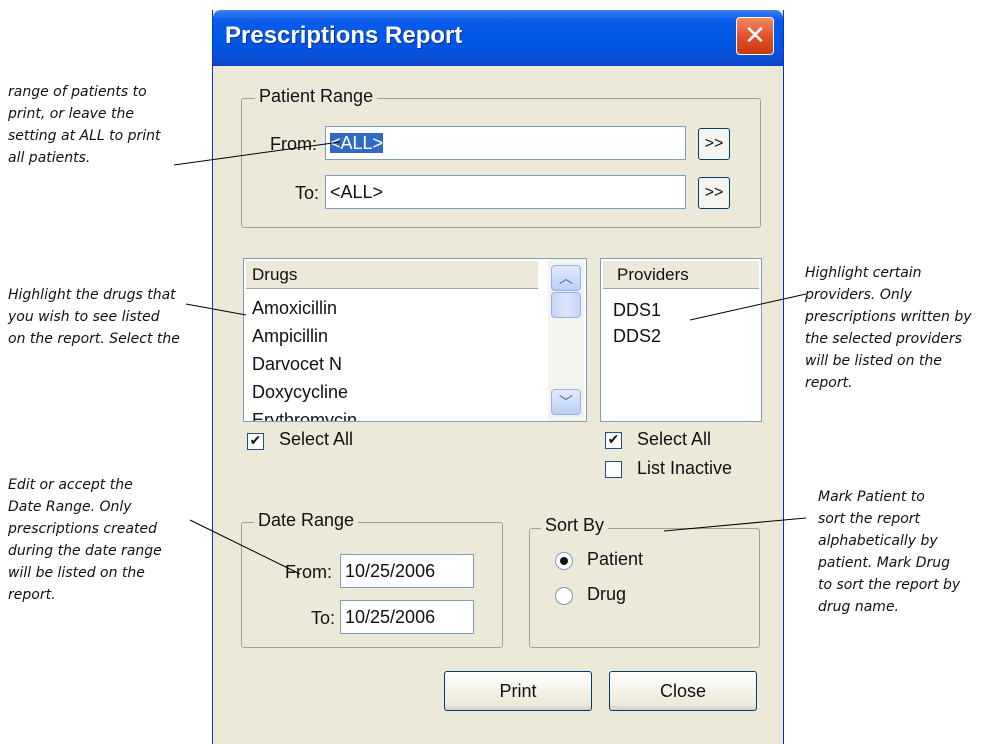 Image resolution: width=993 pixels, height=744 pixels. I want to click on list-item: Darvocet N, so click(297, 364).